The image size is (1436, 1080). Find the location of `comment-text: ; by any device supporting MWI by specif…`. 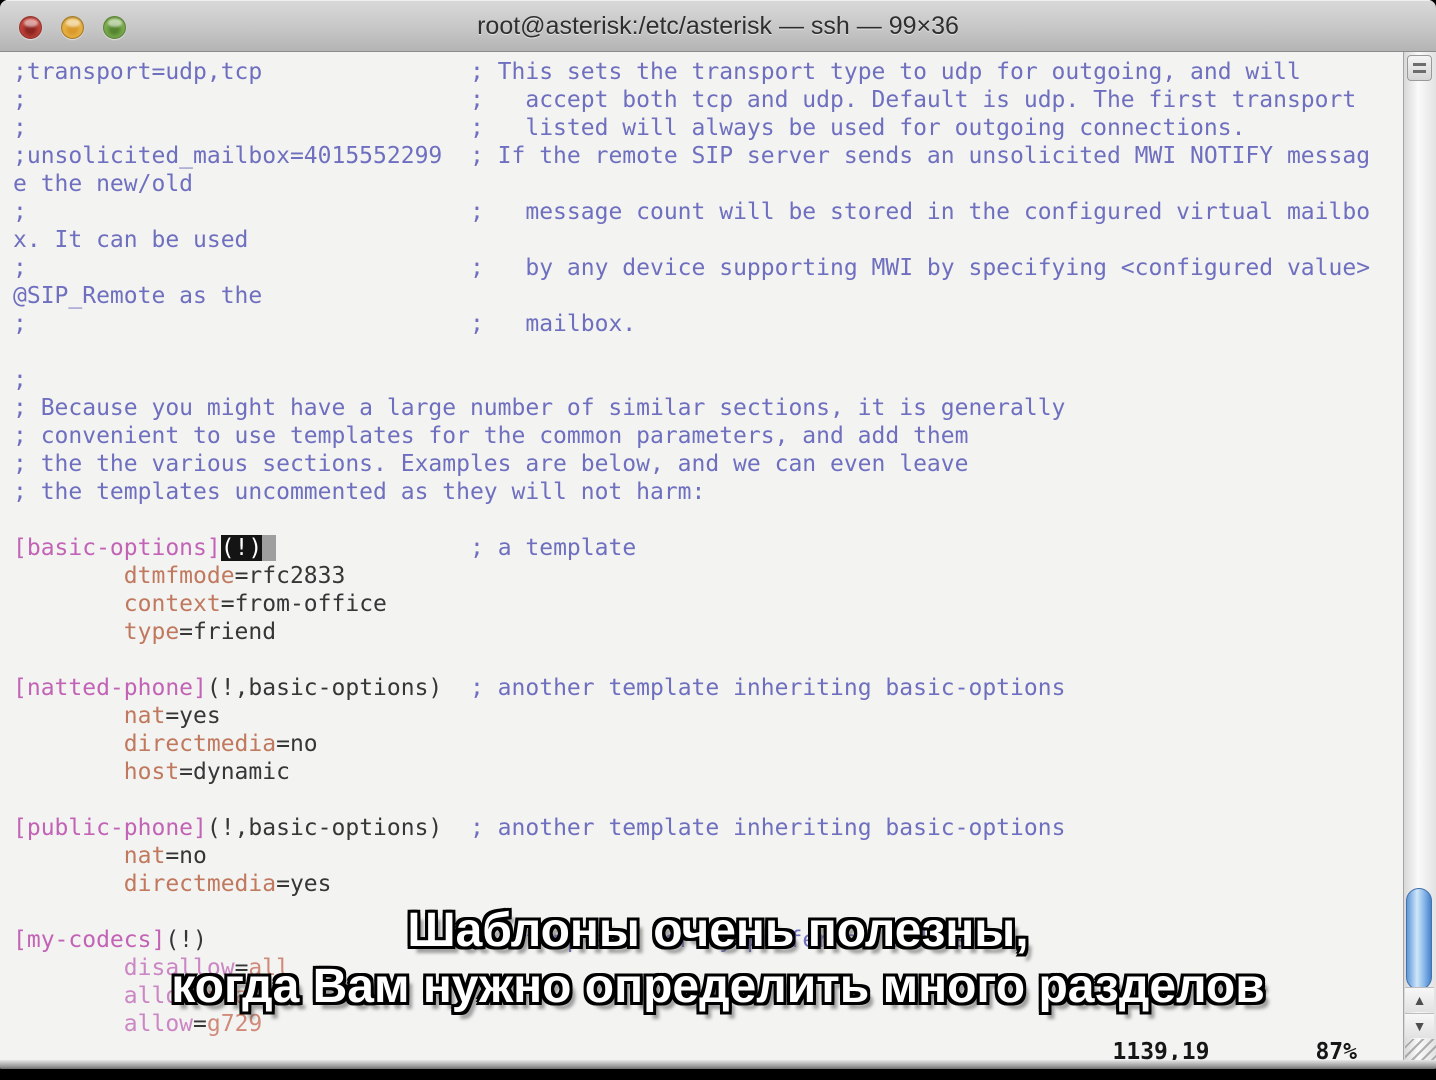

comment-text: ; by any device supporting MWI by specif… is located at coordinates (920, 268).